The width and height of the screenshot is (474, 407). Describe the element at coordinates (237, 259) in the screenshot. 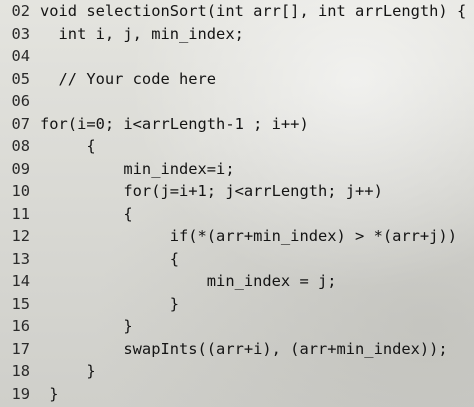

I see `code-line: 13 {` at that location.